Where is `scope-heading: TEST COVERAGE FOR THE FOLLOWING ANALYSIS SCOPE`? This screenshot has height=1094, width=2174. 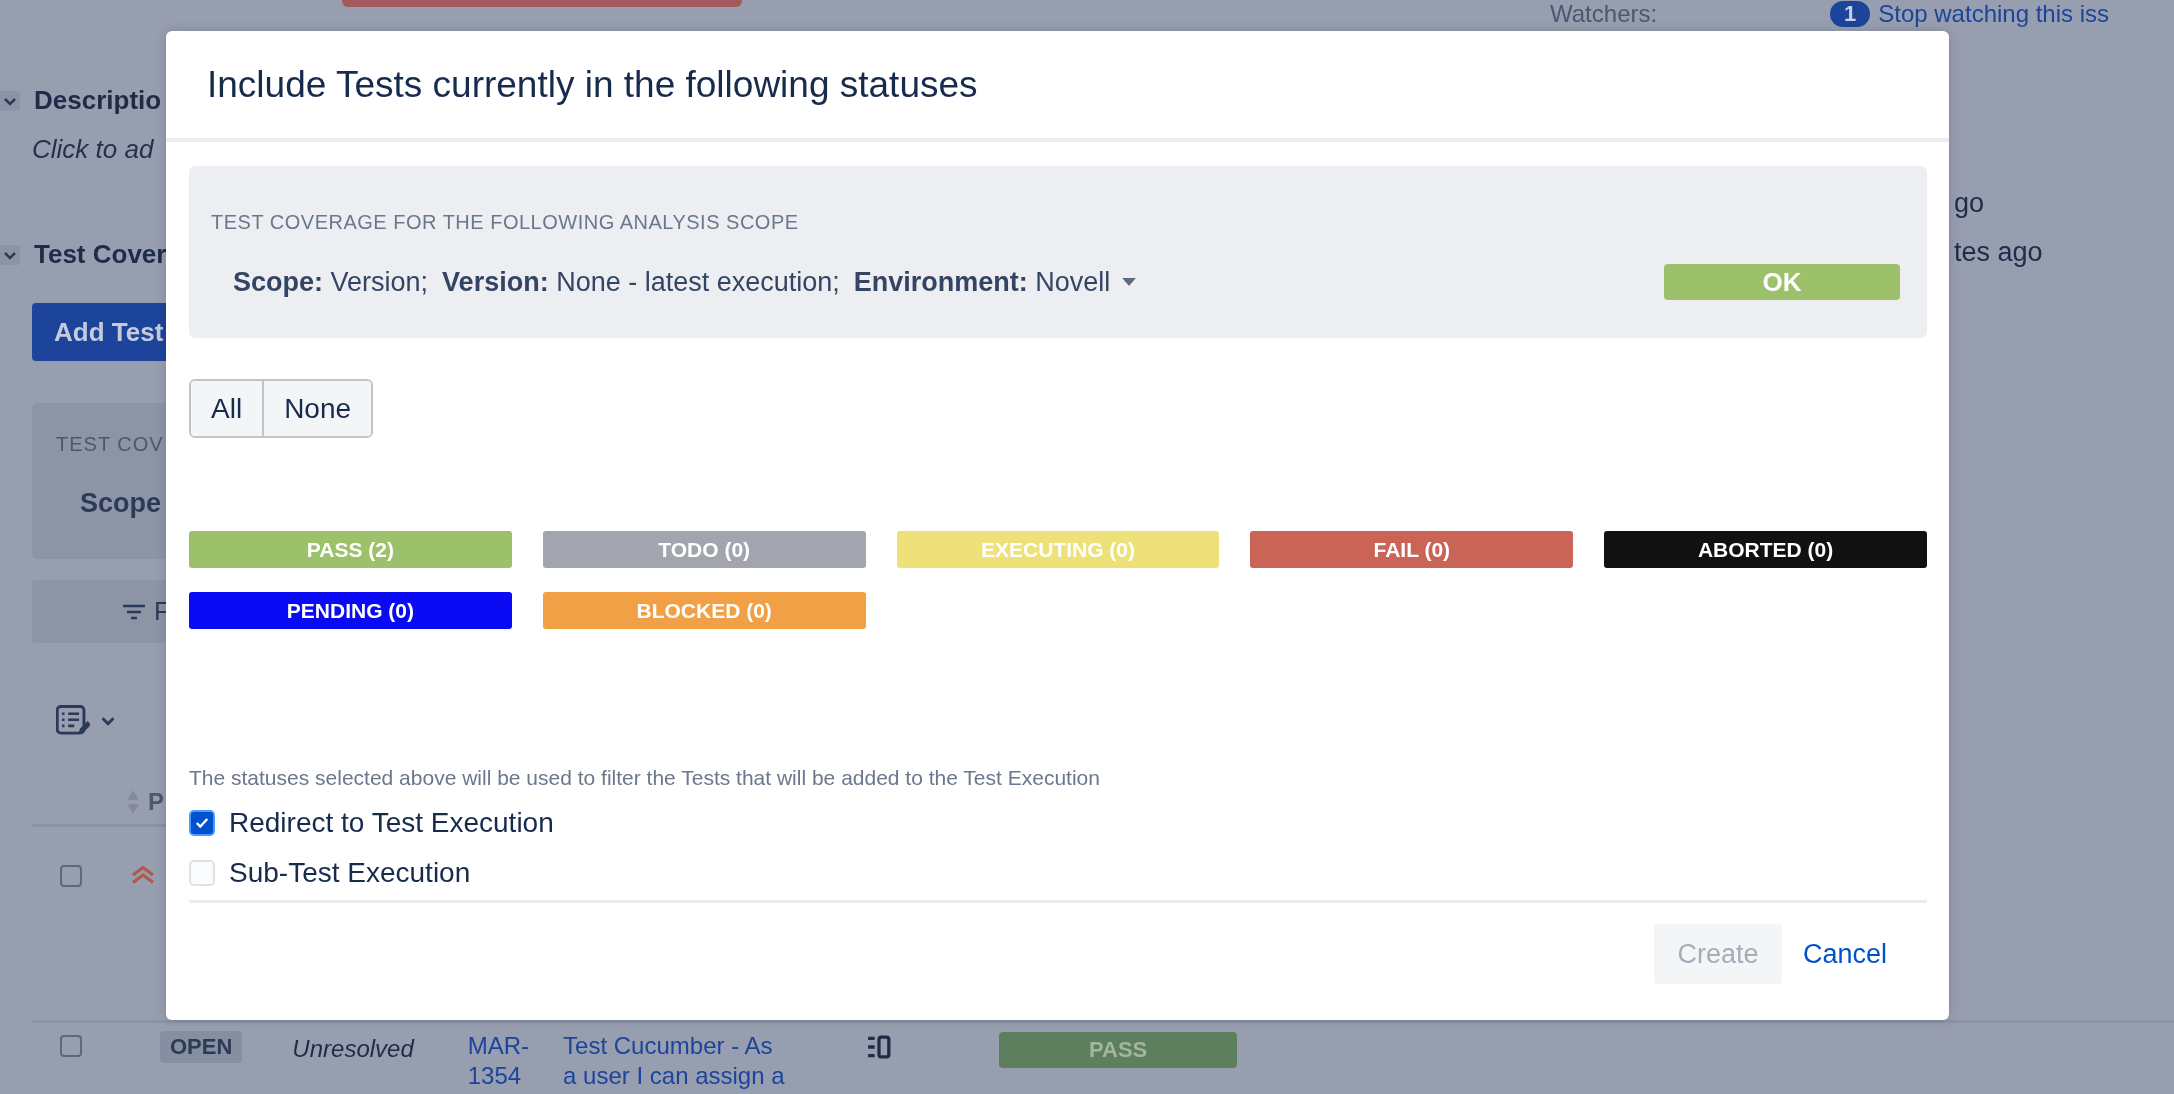 scope-heading: TEST COVERAGE FOR THE FOLLOWING ANALYSIS SCOPE is located at coordinates (505, 222).